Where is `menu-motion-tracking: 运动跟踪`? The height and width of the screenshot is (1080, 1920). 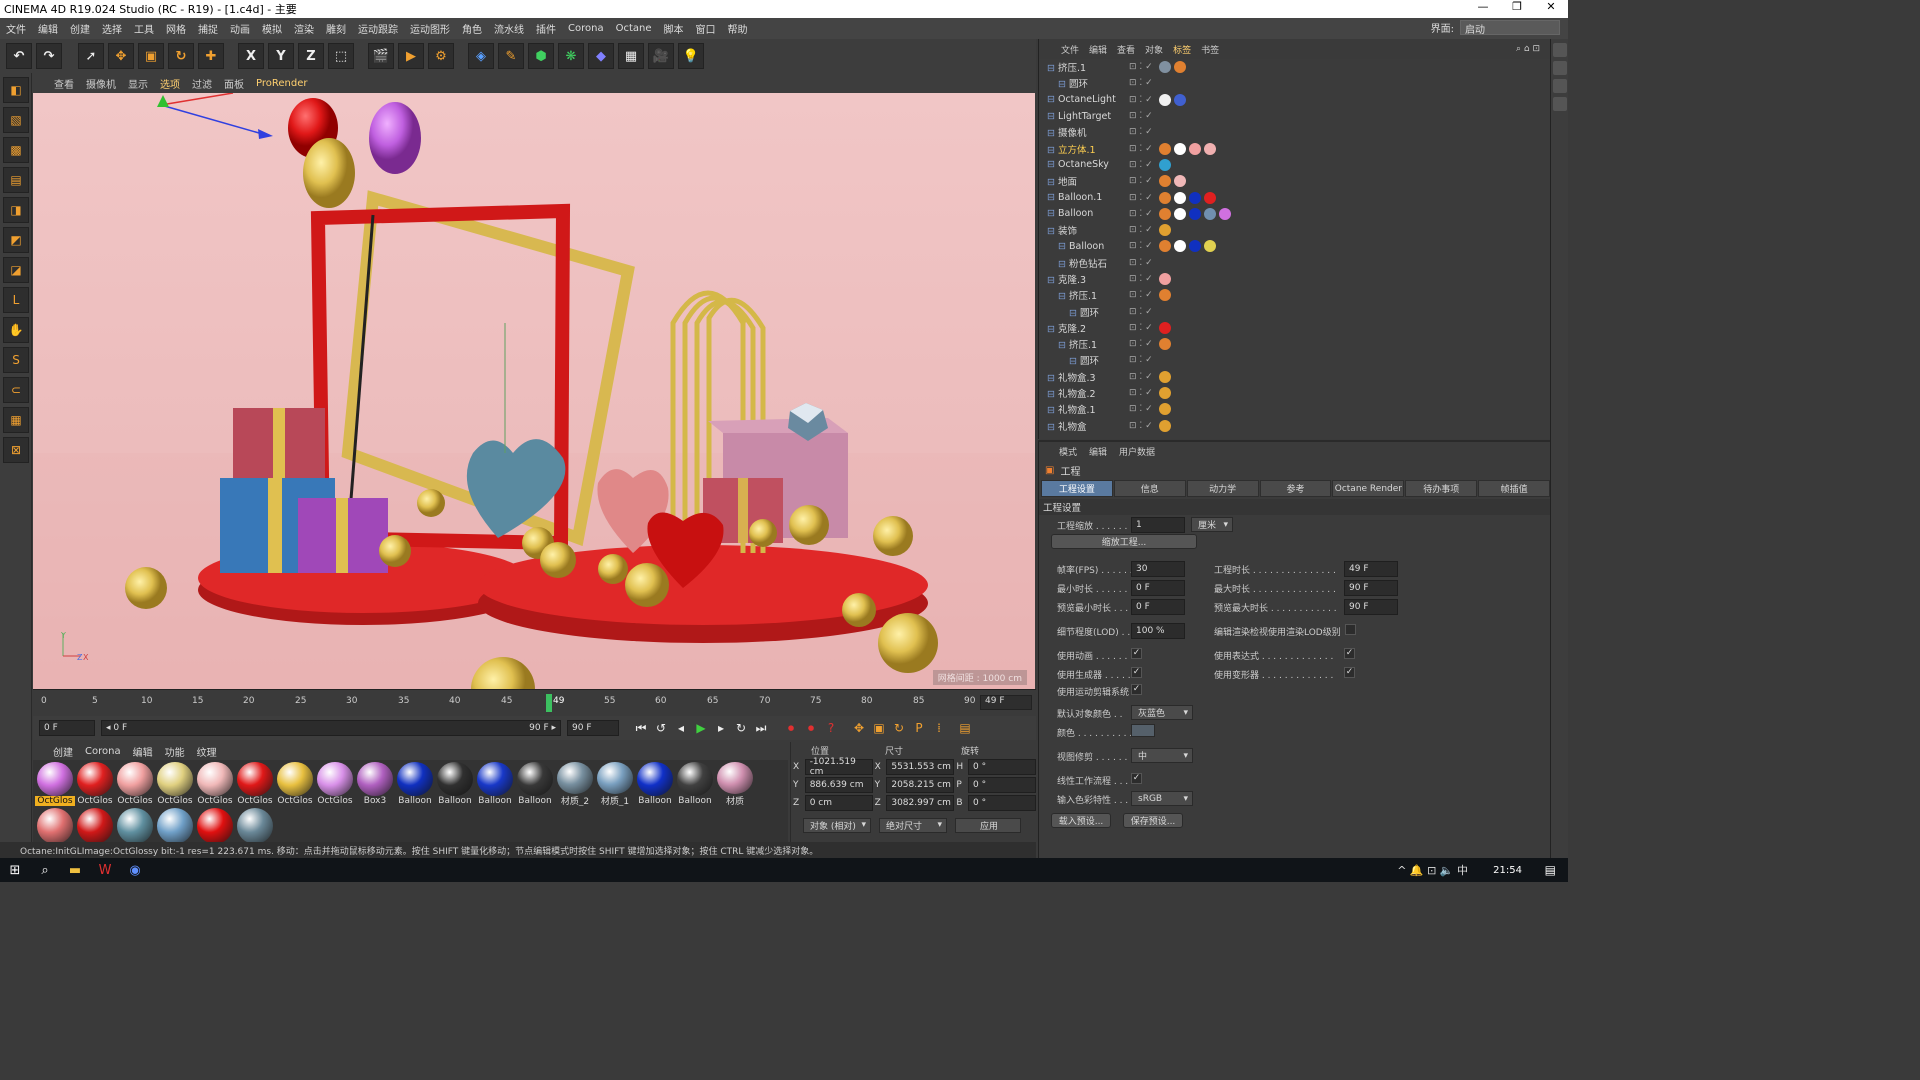 menu-motion-tracking: 运动跟踪 is located at coordinates (378, 28).